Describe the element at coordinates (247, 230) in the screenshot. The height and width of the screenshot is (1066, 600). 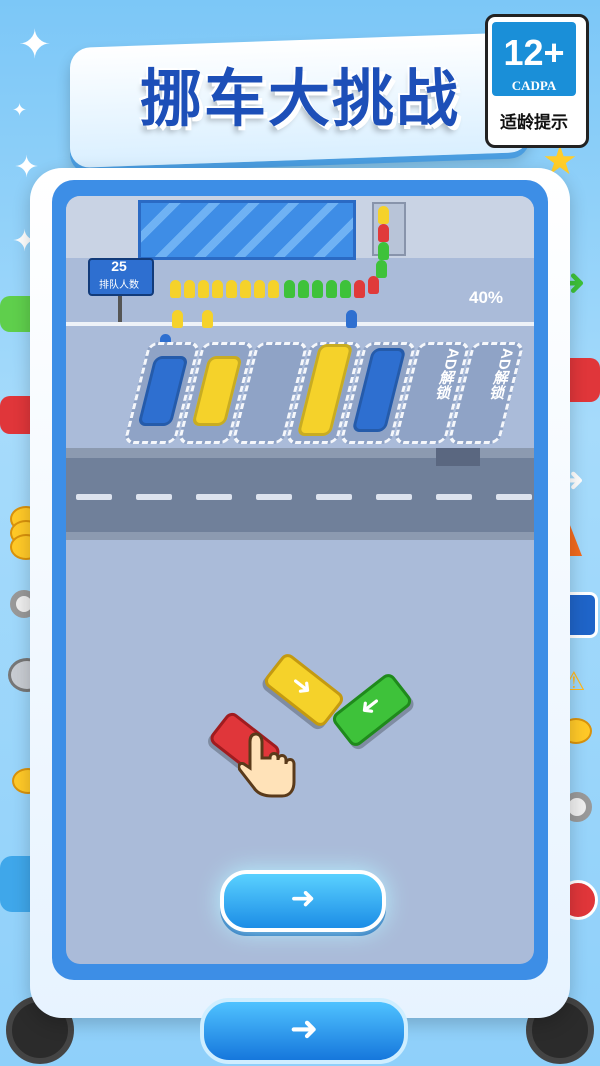
I see `building-windows` at that location.